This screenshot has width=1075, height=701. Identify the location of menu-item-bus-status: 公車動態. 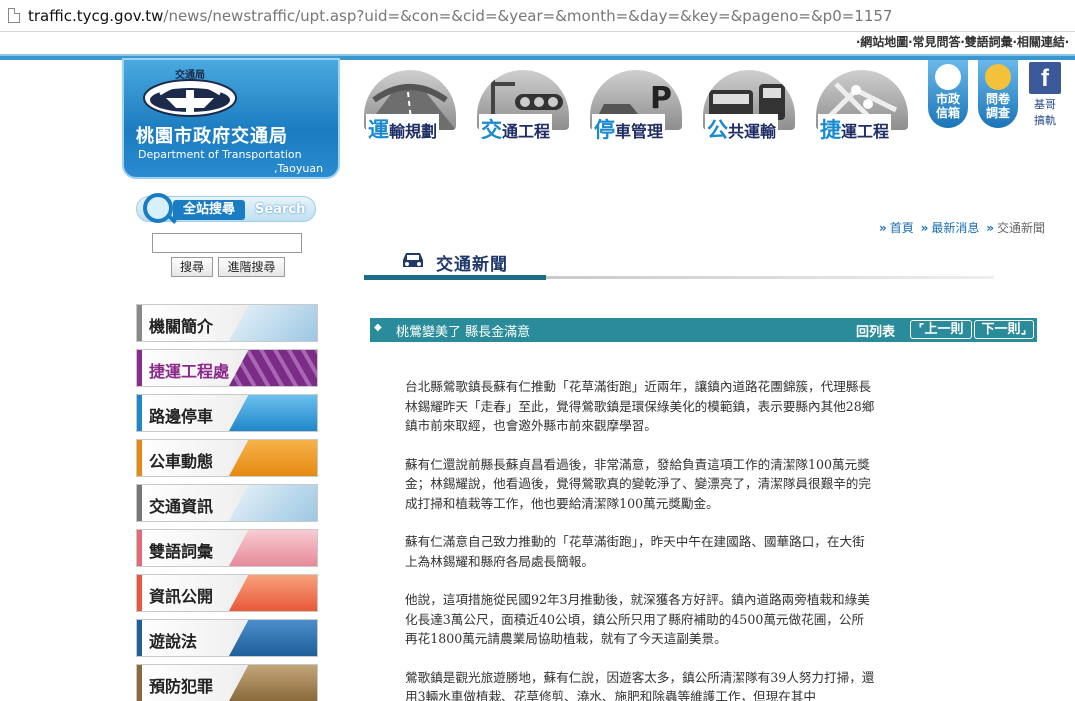
(227, 458).